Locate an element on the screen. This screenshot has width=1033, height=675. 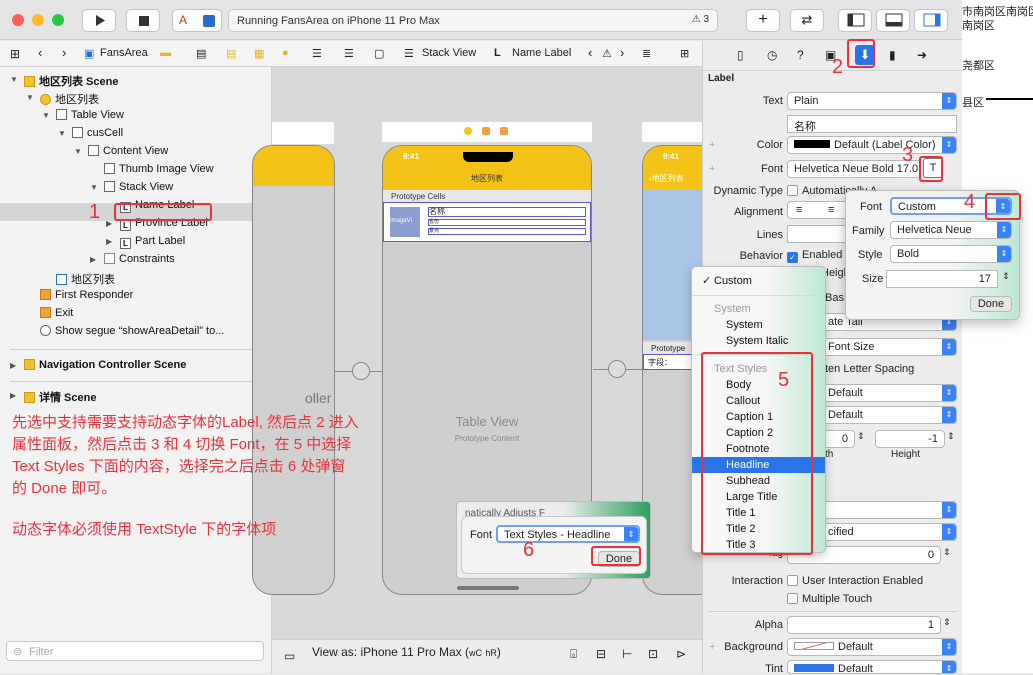
update-frames-icon: ⌻ is located at coordinates (573, 654).